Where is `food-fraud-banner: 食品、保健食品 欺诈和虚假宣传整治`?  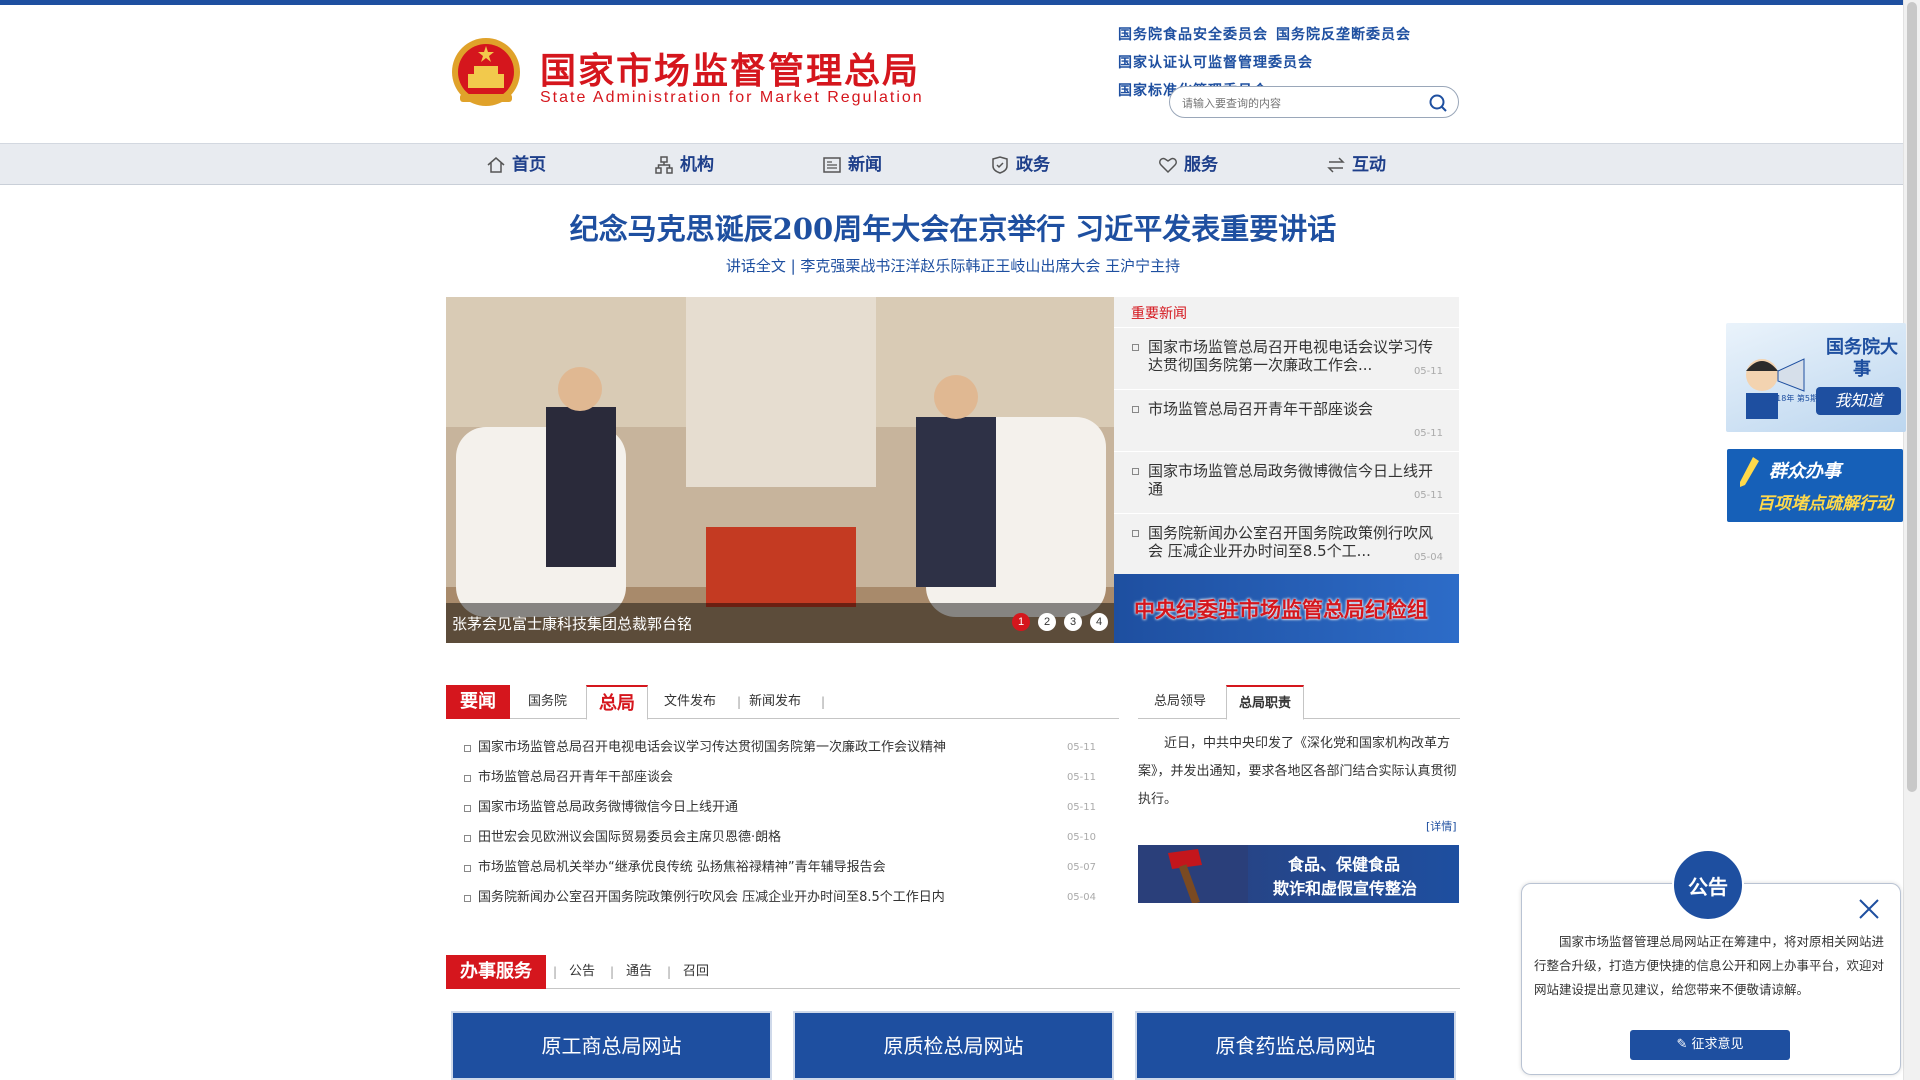
food-fraud-banner: 食品、保健食品 欺诈和虚假宣传整治 is located at coordinates (1298, 874).